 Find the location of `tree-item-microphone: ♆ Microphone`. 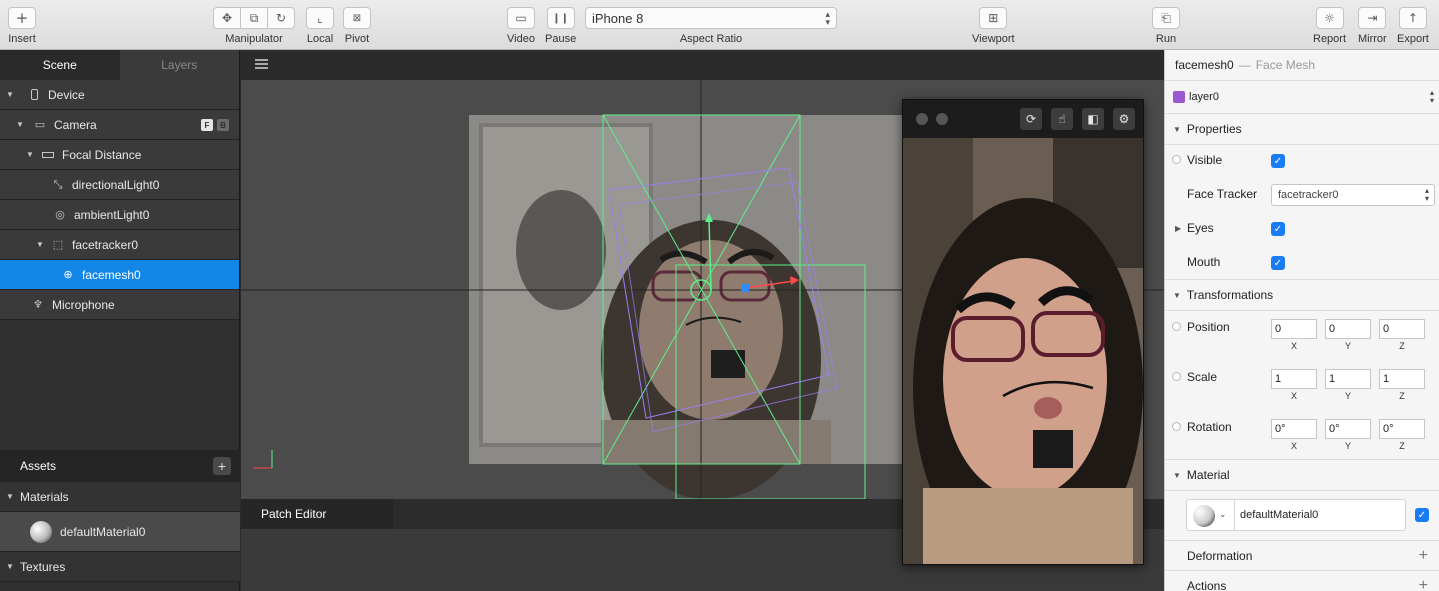

tree-item-microphone: ♆ Microphone is located at coordinates (119, 305).